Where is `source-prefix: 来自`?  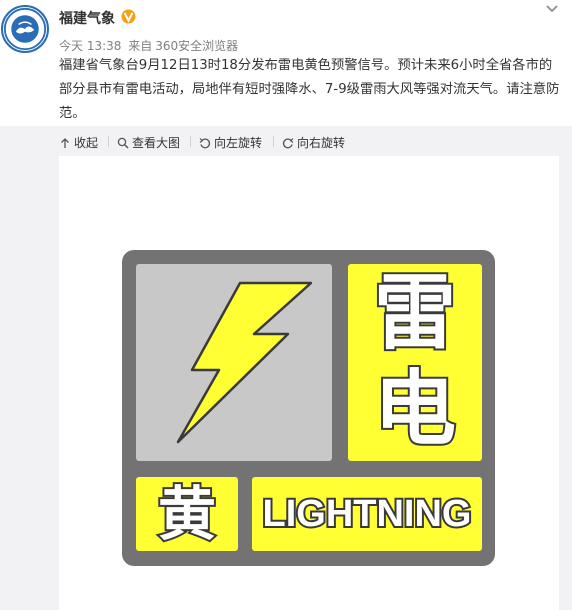 source-prefix: 来自 is located at coordinates (140, 46).